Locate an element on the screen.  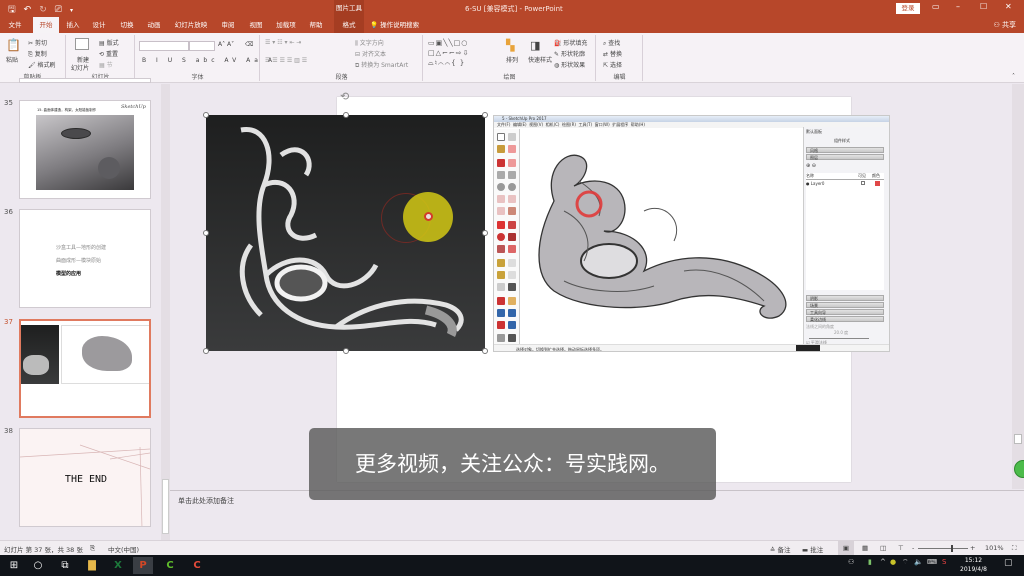
scroll-thumb is located at coordinates (1018, 439).